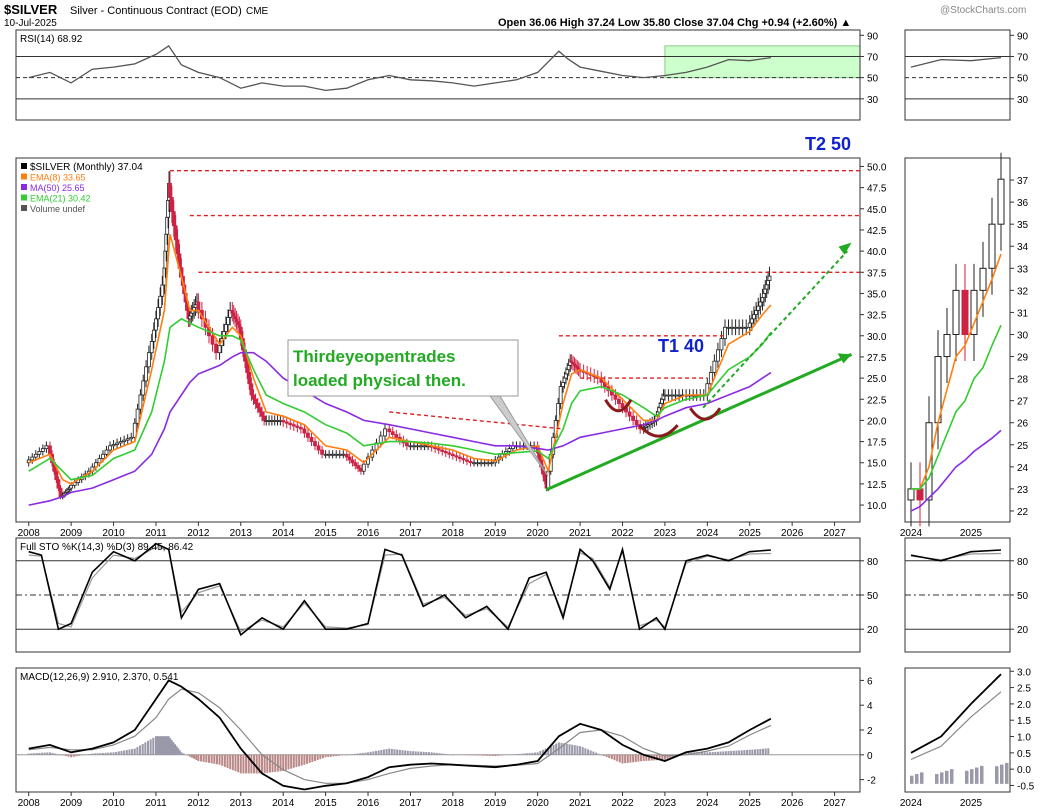 The height and width of the screenshot is (811, 1050). Describe the element at coordinates (379, 380) in the screenshot. I see `callout-line-2: loaded physical then.` at that location.